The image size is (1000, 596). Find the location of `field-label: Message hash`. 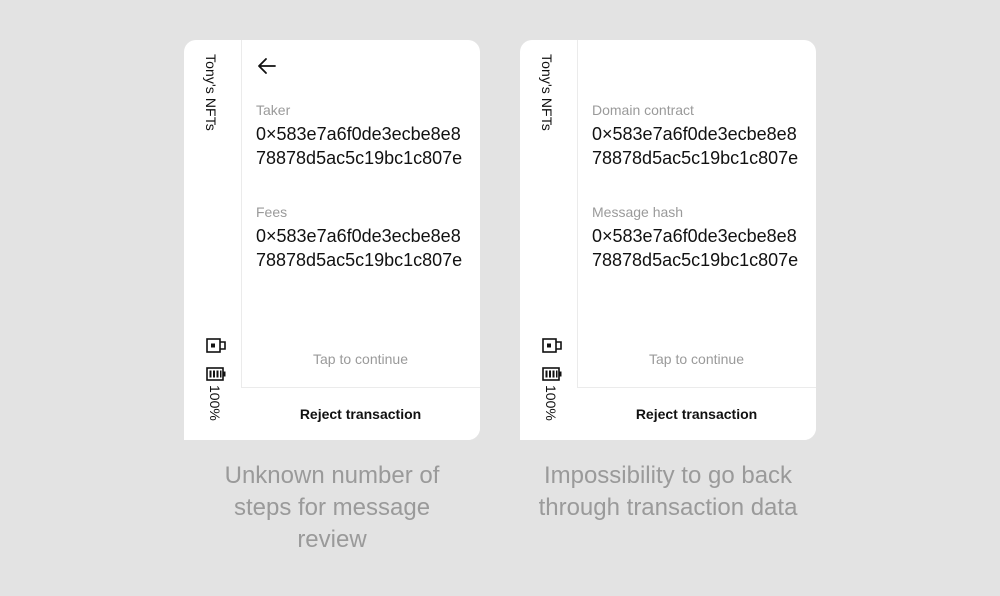

field-label: Message hash is located at coordinates (638, 212).